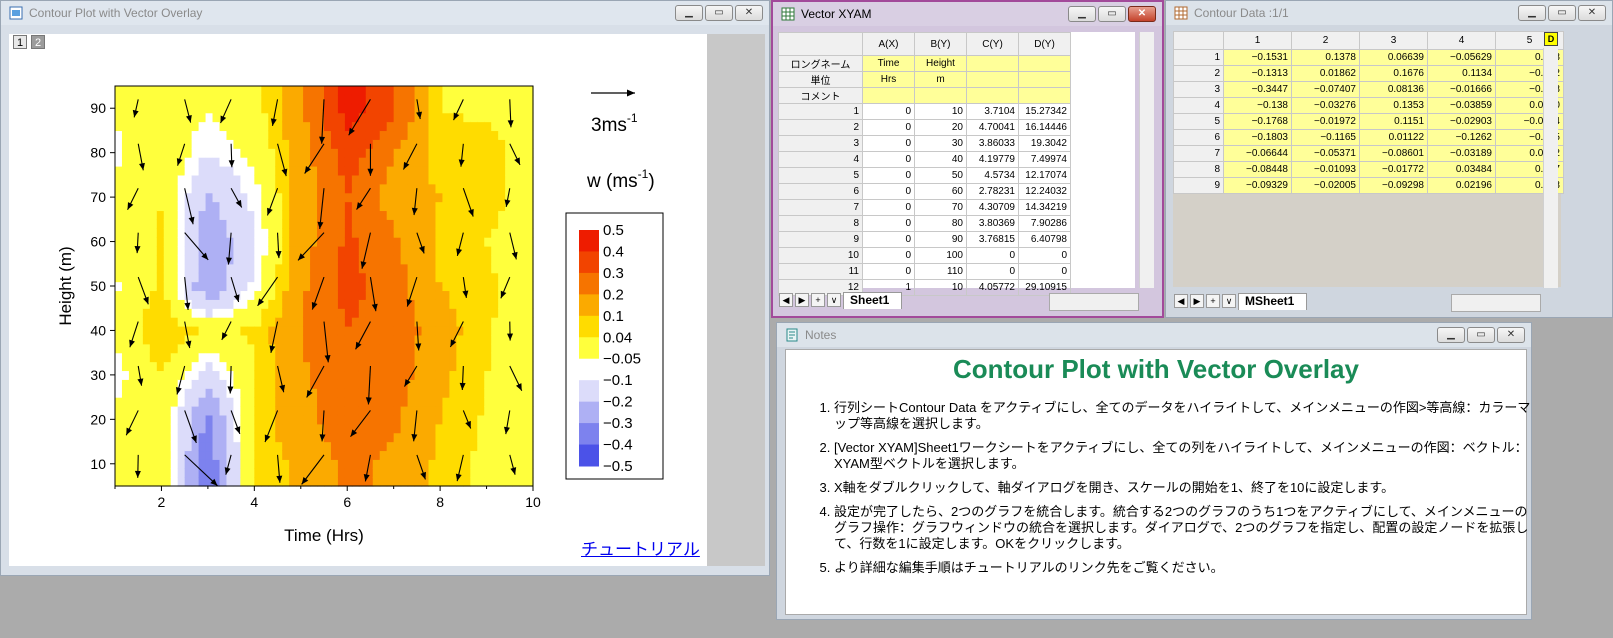 This screenshot has height=638, width=1613. Describe the element at coordinates (1325, 169) in the screenshot. I see `table-cell: −0.01093` at that location.